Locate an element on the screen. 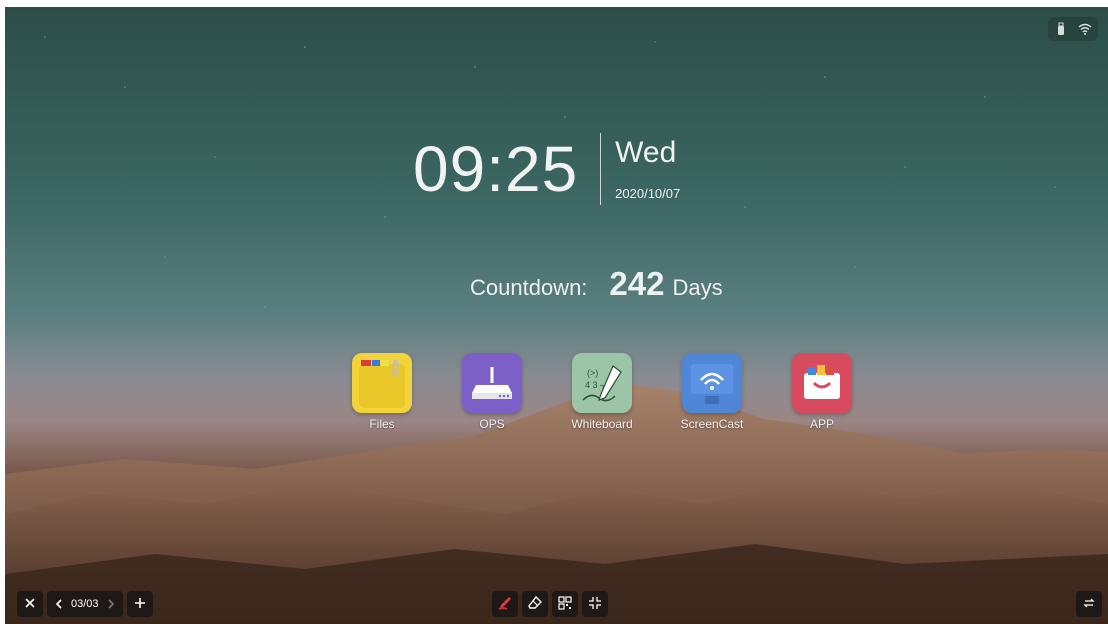 This screenshot has height=624, width=1108. pen-board-icon: (>) 4 3 ┐ is located at coordinates (602, 383).